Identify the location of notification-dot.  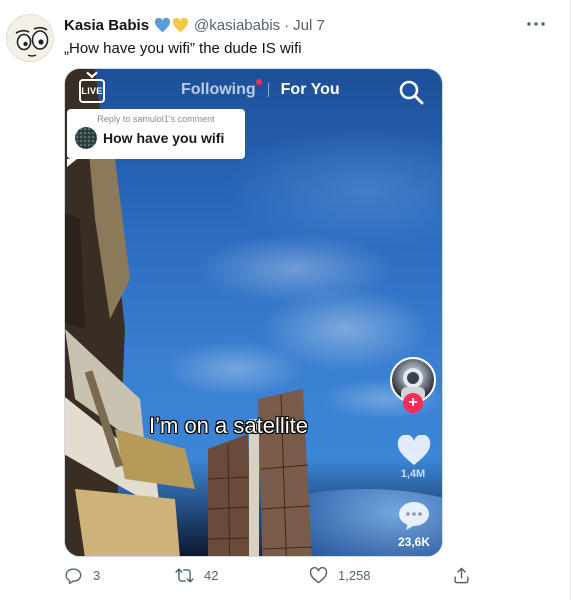
(258, 82).